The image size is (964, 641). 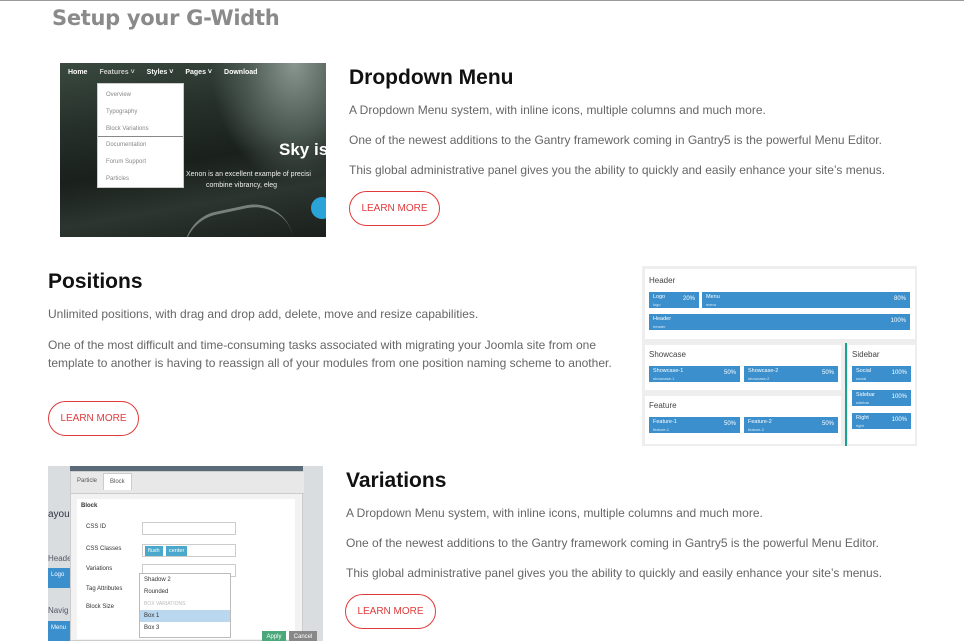 I want to click on block-section-title: Block, so click(x=89, y=506).